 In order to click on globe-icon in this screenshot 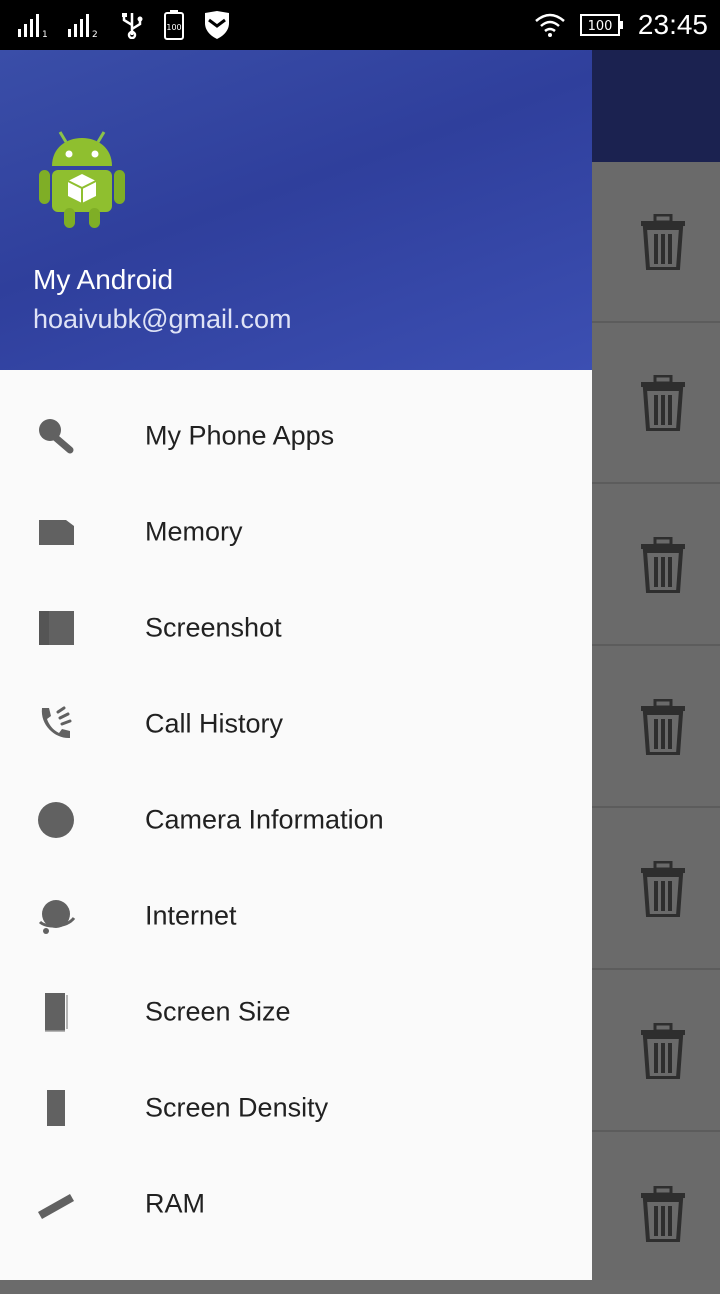, I will do `click(56, 916)`.